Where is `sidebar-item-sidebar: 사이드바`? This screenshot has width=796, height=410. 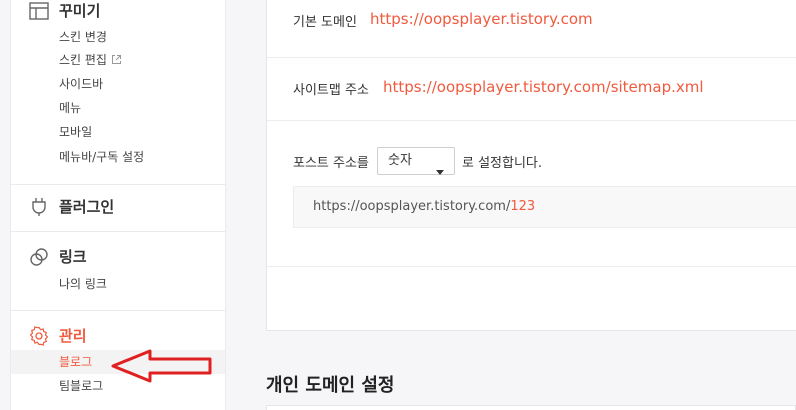
sidebar-item-sidebar: 사이드바 is located at coordinates (118, 84).